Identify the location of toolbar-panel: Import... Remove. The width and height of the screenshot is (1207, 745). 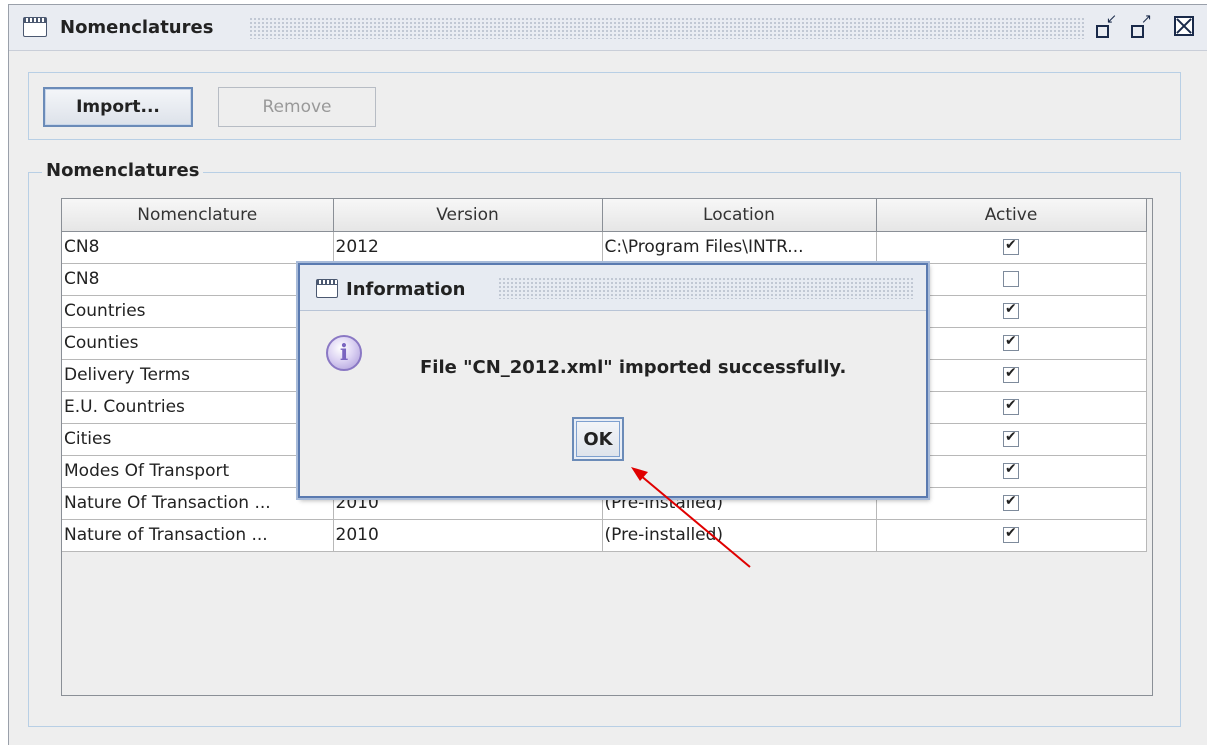
(604, 106).